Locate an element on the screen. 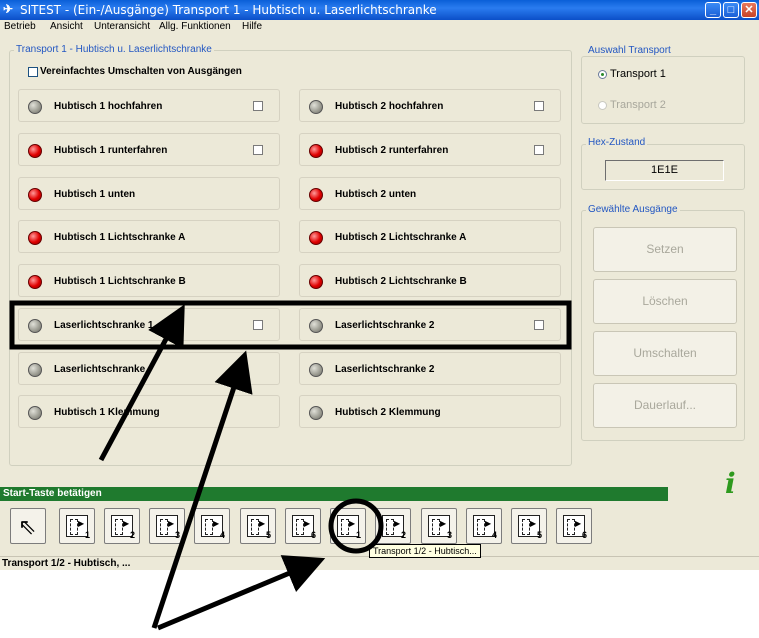 This screenshot has height=638, width=759. highlight-circle is located at coordinates (356, 526).